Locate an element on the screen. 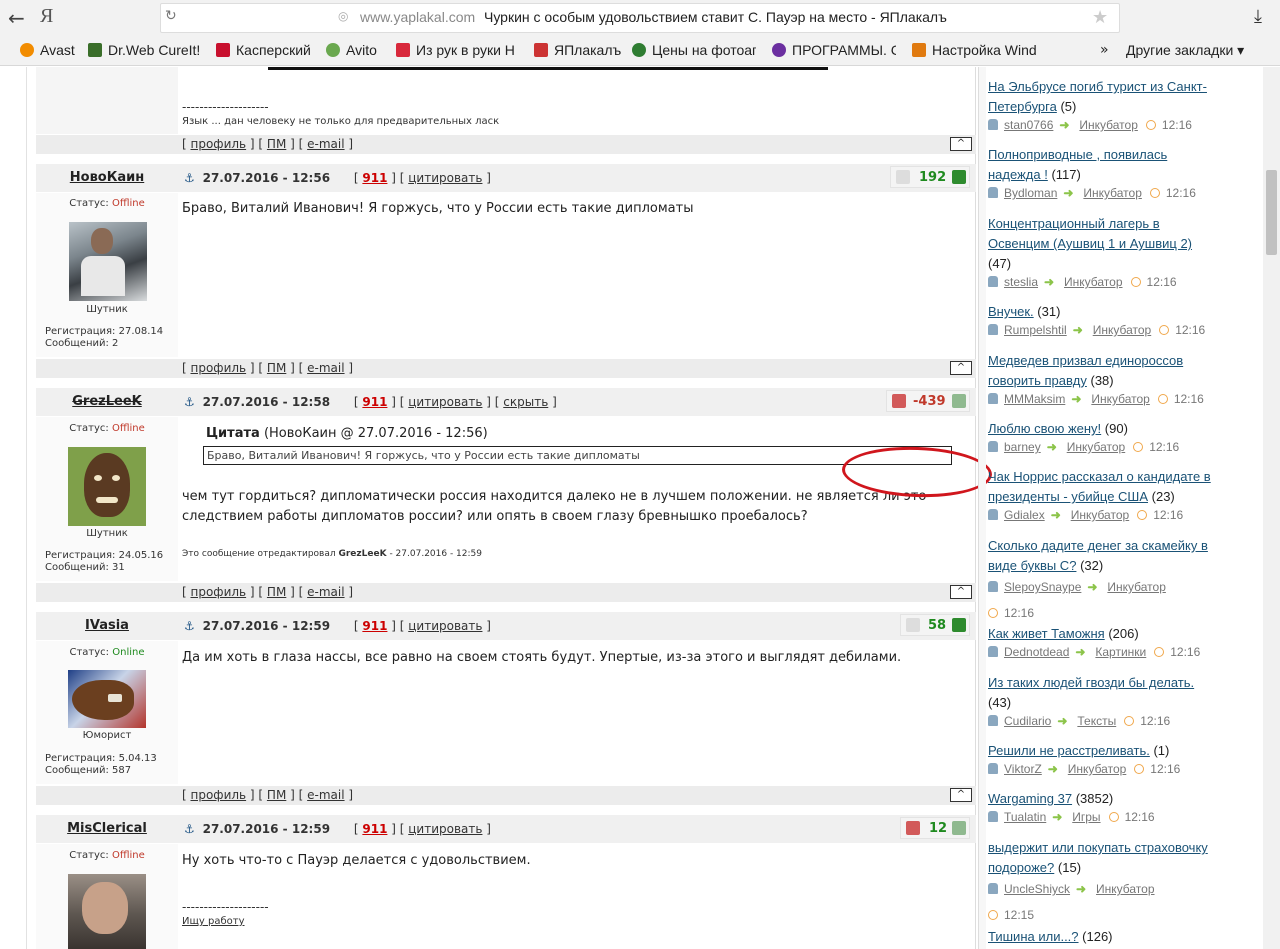 The width and height of the screenshot is (1280, 949). sidebar-topic-link: На Эльбрусе погиб турист из Санкт- is located at coordinates (1097, 86).